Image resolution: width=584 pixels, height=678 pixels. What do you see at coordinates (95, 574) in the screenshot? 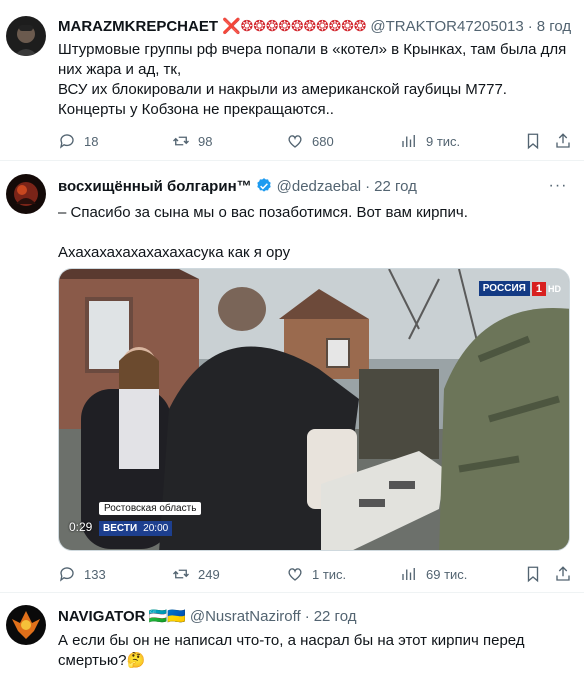
I see `reply-count: 133` at bounding box center [95, 574].